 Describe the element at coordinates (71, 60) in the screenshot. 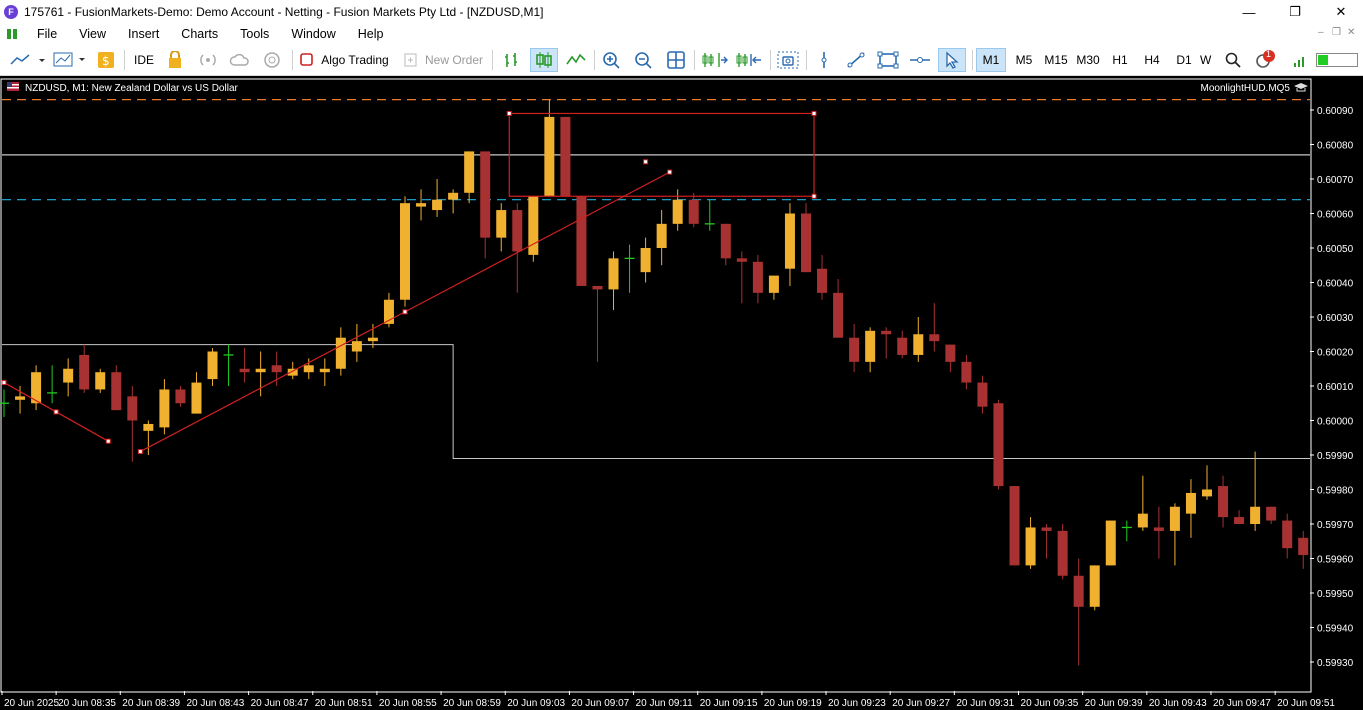

I see `chart-template-icon` at that location.